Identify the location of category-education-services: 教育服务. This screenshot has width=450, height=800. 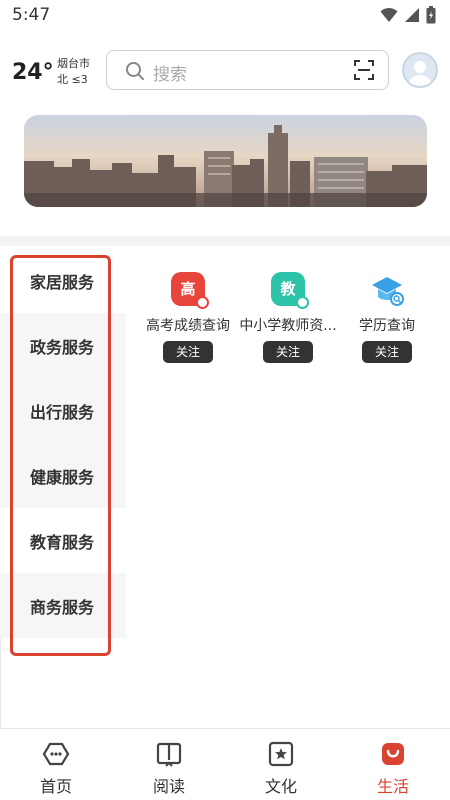
(63, 540).